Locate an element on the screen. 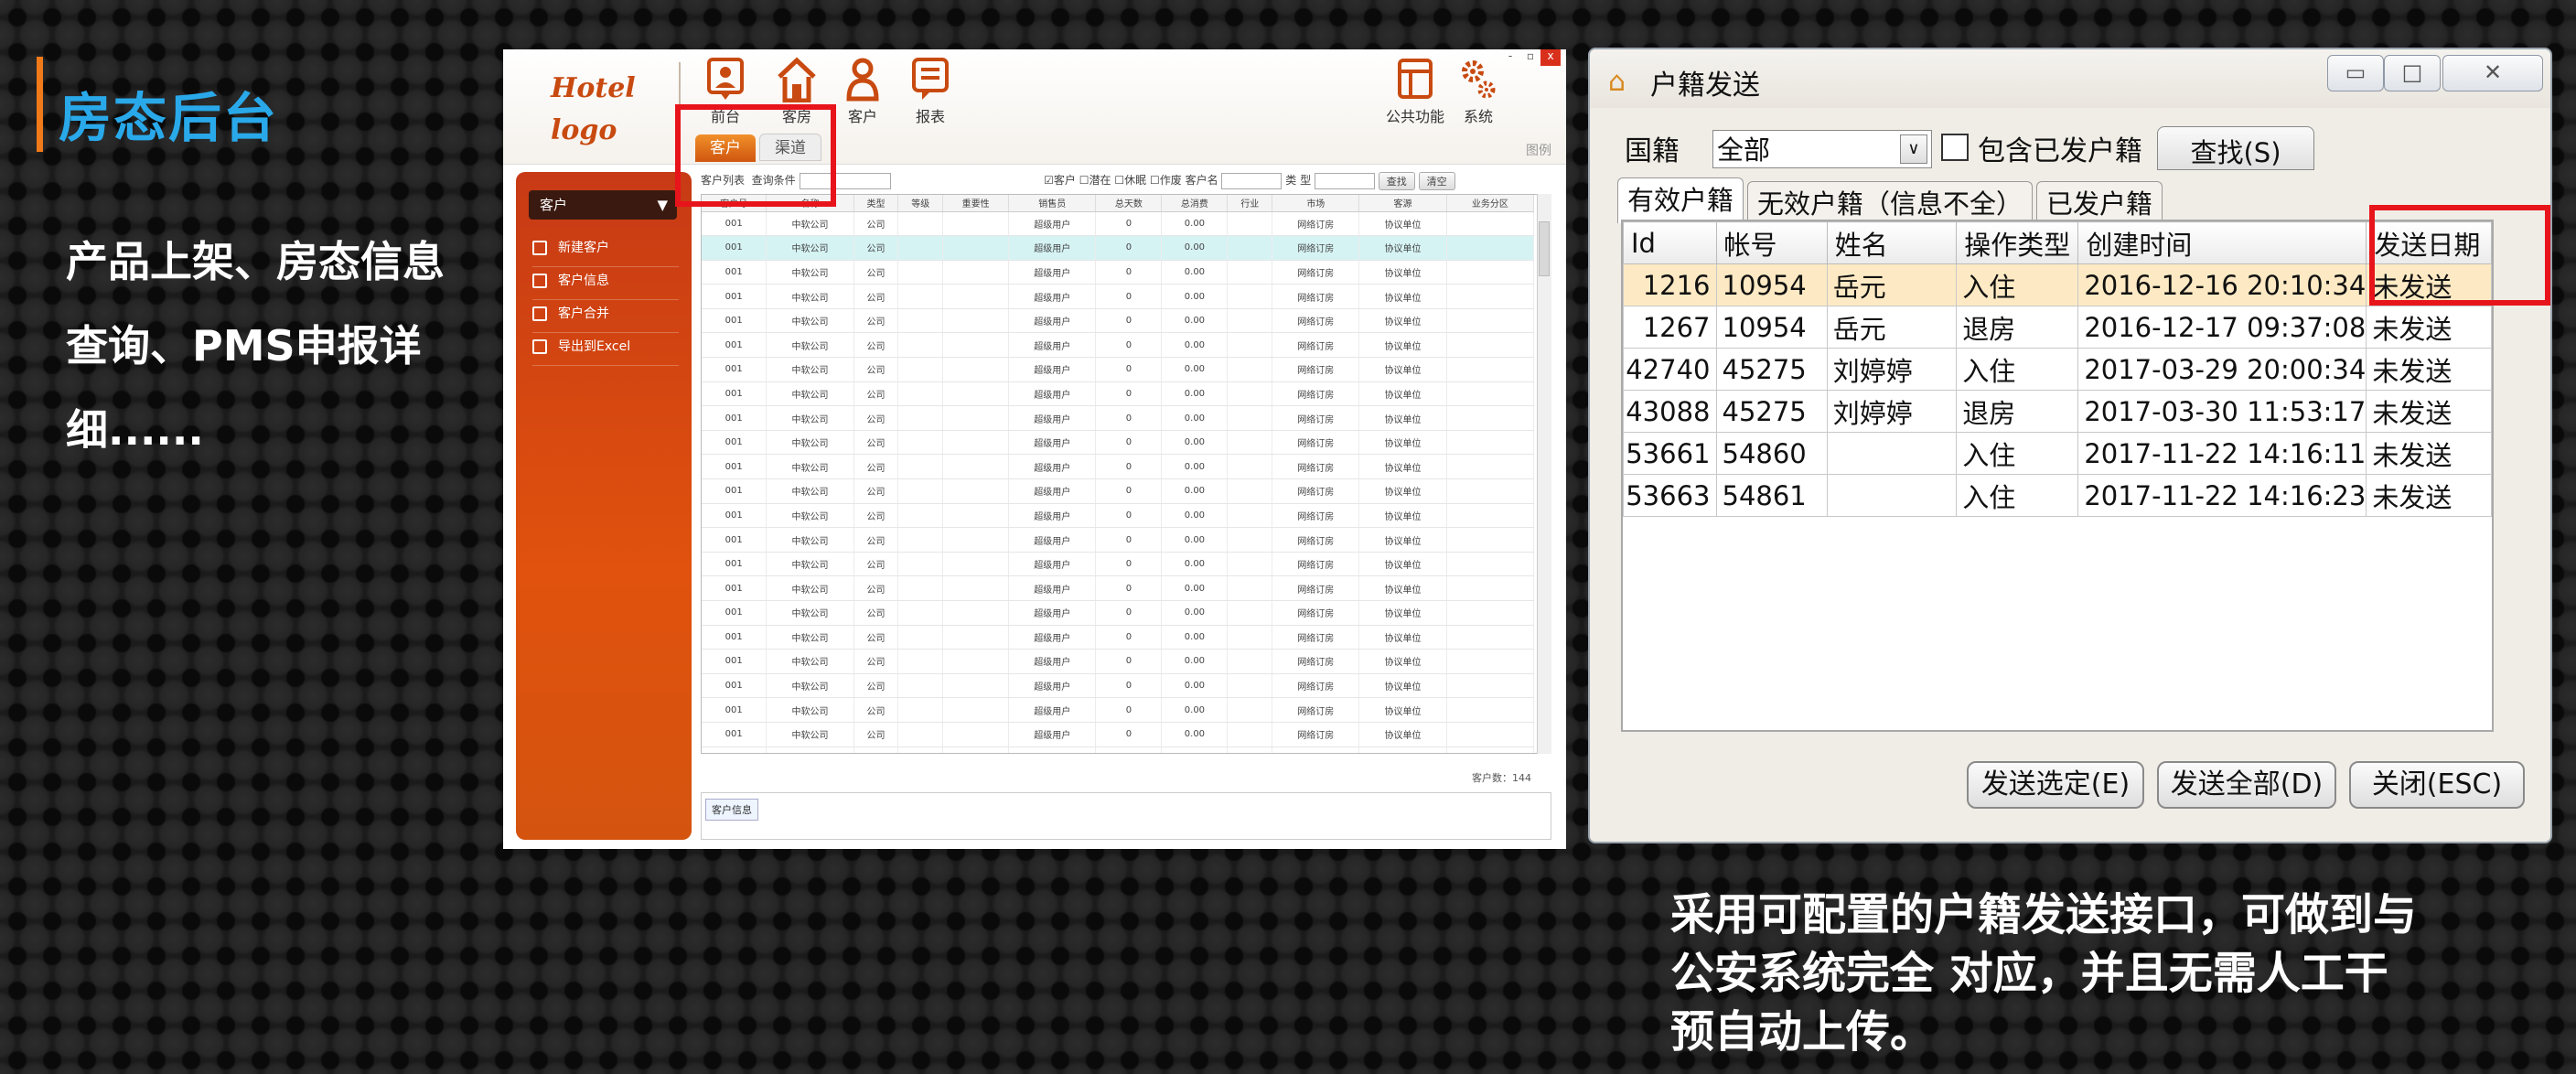  sidebar-select: 客户 ▼ is located at coordinates (603, 205).